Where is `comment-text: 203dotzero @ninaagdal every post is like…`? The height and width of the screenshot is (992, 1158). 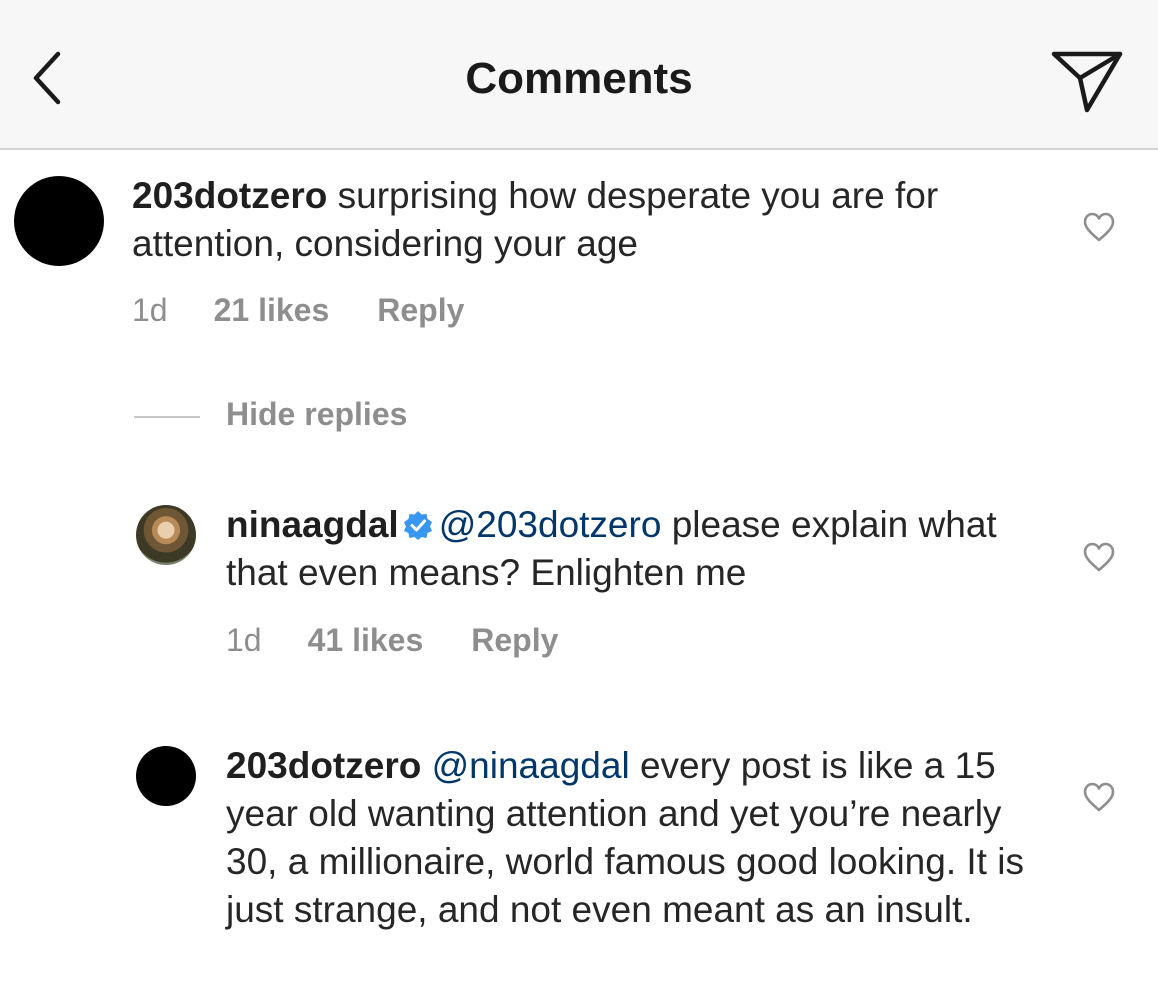 comment-text: 203dotzero @ninaagdal every post is like… is located at coordinates (626, 838).